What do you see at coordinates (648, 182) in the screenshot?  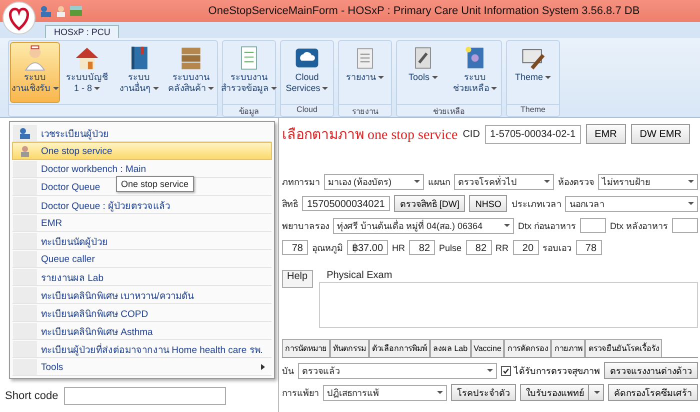 I see `dropdown-field: ไม่ทราบฝ้าย` at bounding box center [648, 182].